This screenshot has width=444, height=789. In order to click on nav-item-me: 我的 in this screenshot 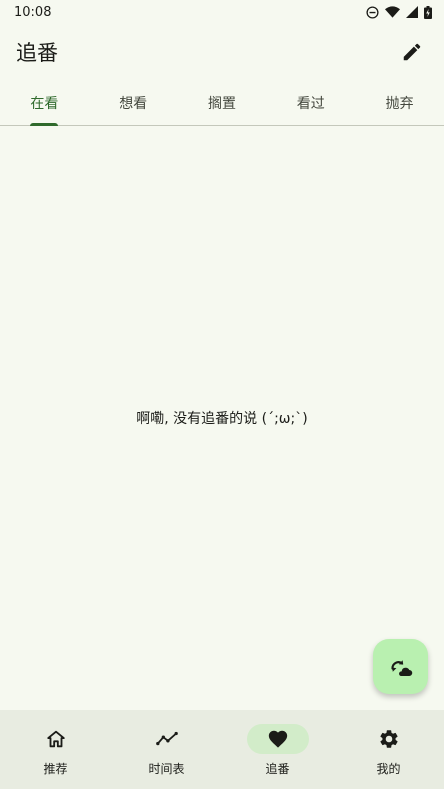, I will do `click(388, 749)`.